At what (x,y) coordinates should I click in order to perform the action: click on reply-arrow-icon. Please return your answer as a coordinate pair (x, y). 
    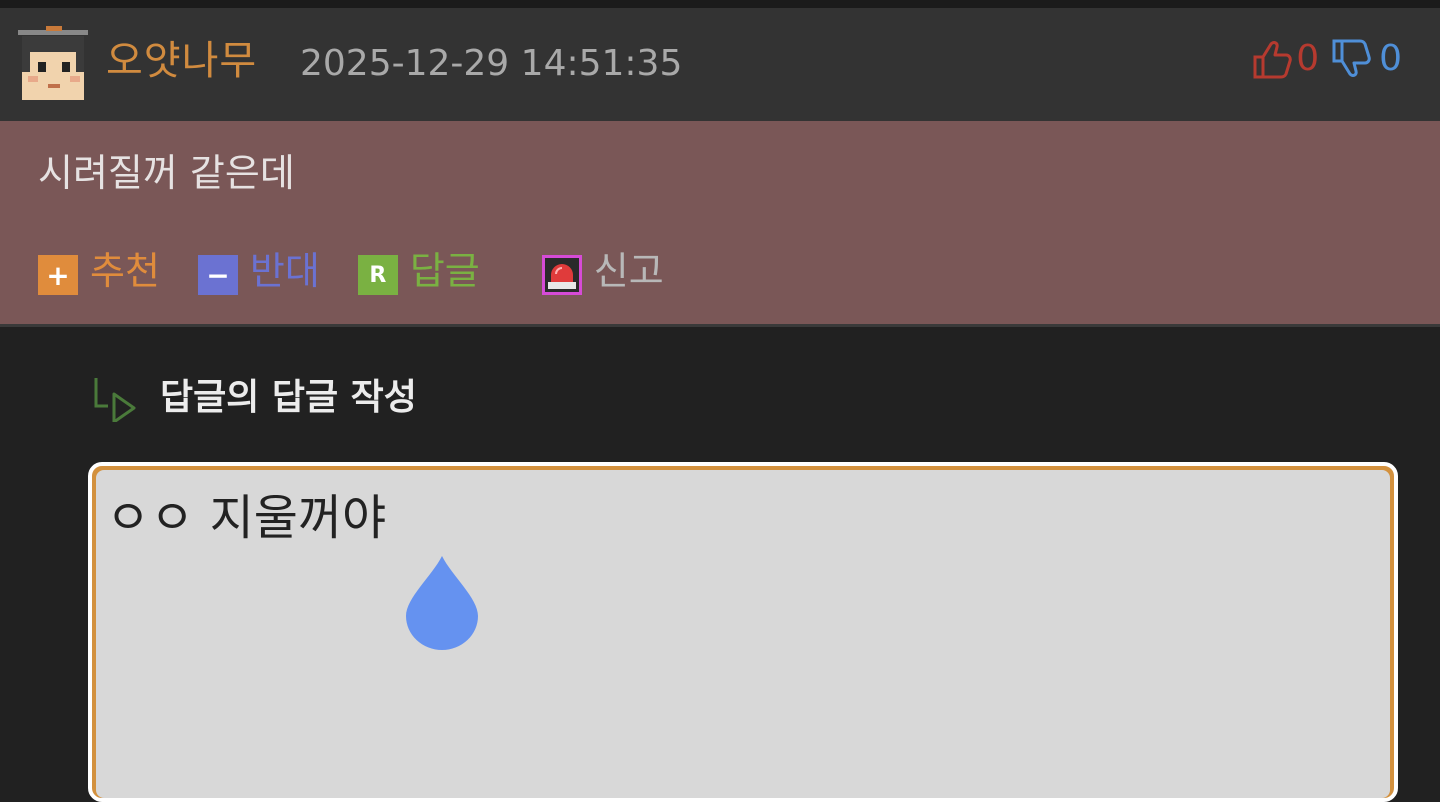
    Looking at the image, I should click on (115, 400).